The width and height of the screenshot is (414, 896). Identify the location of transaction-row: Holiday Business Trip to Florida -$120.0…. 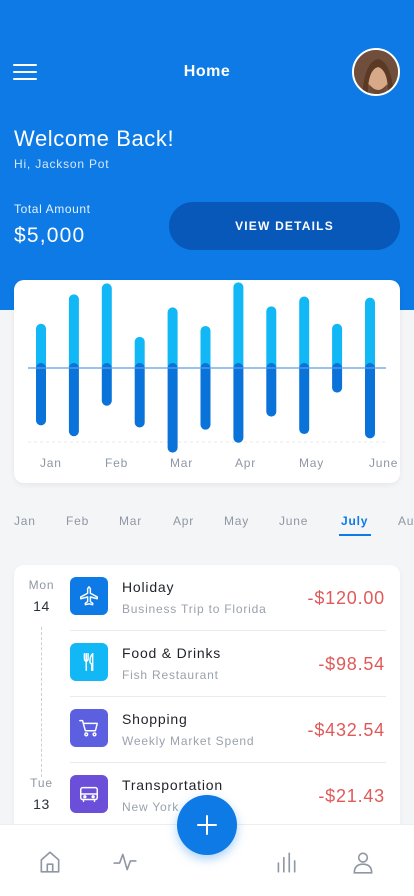
(228, 598).